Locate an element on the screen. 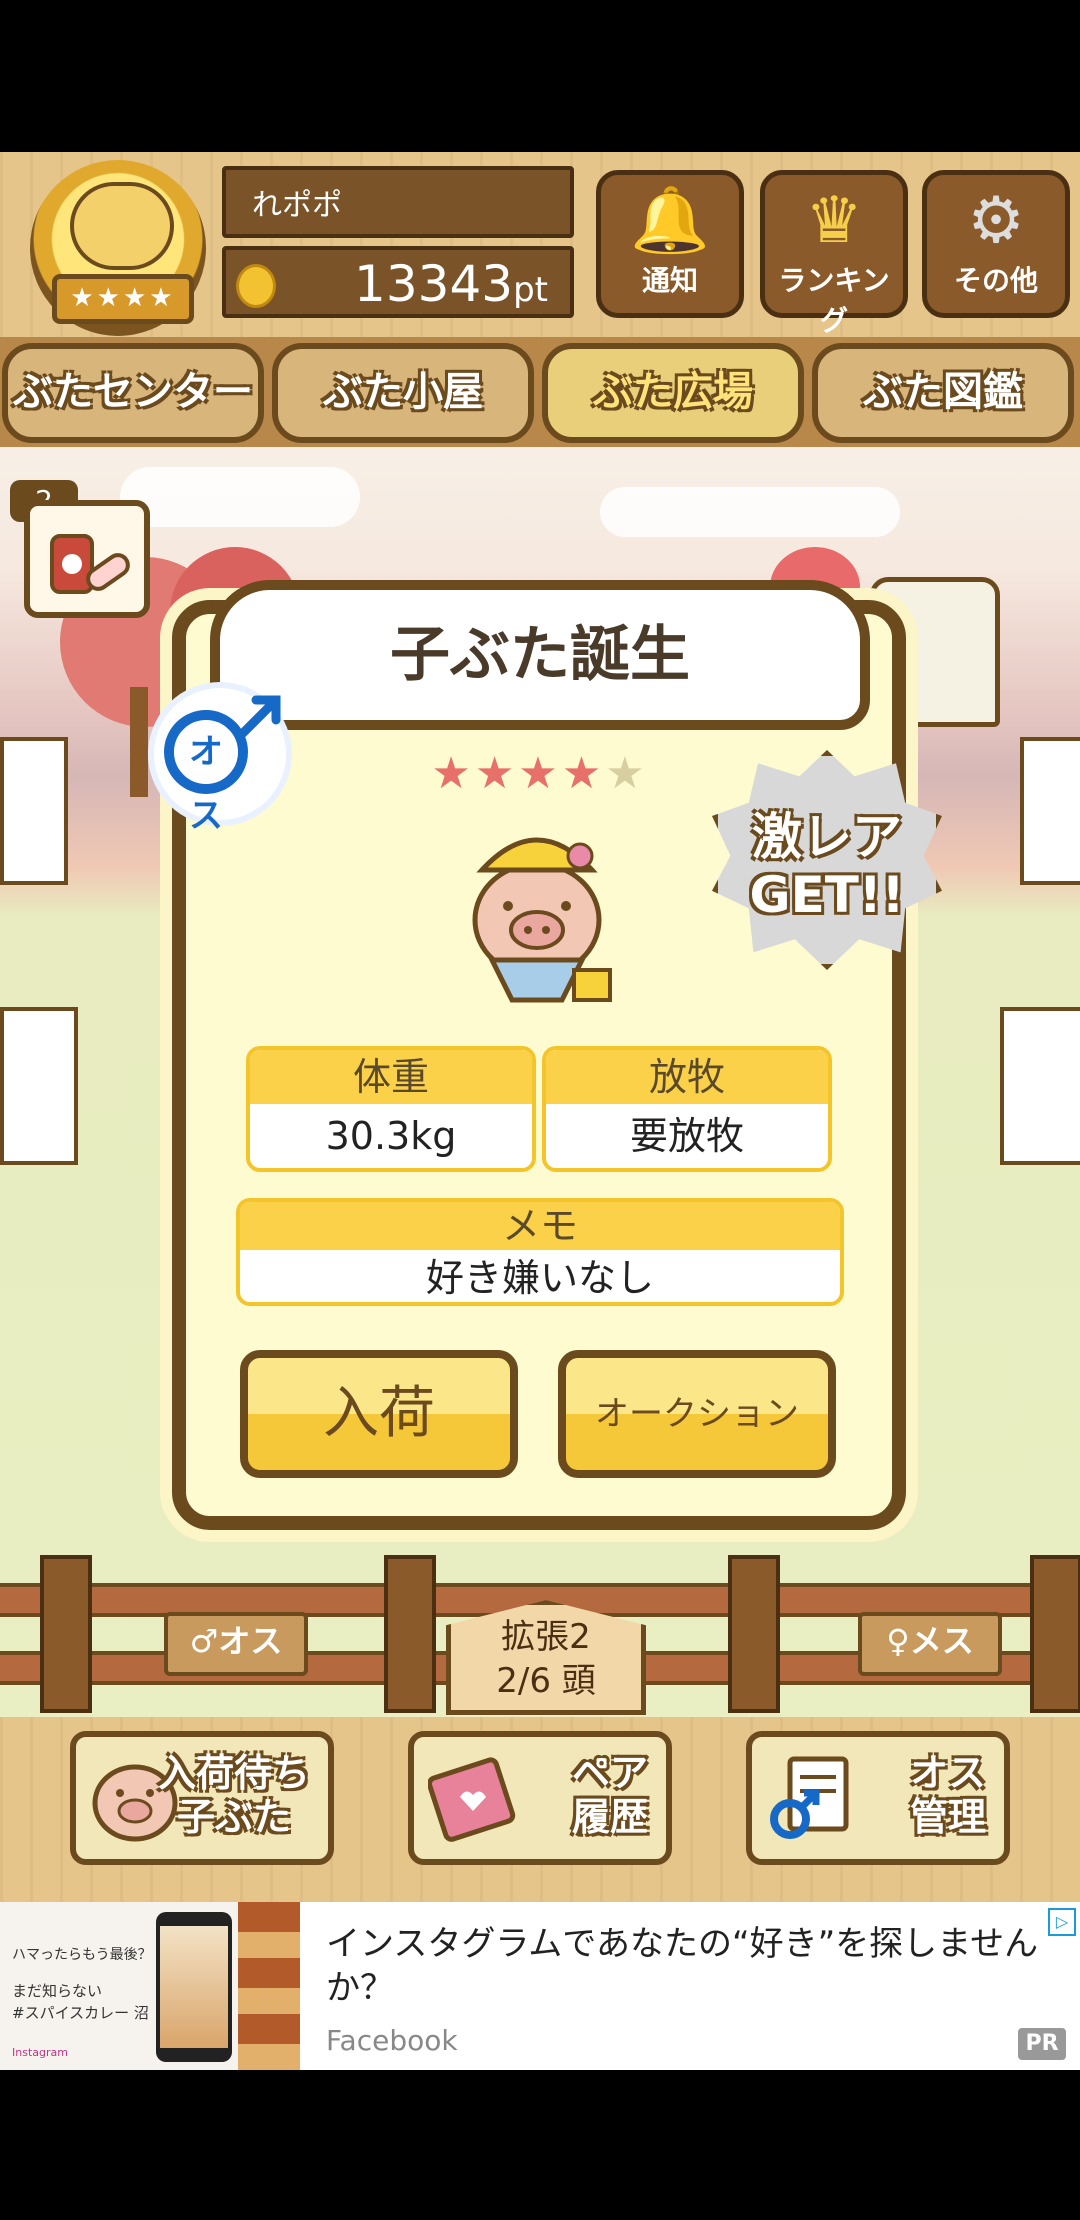 Image resolution: width=1080 pixels, height=2220 pixels. rare-line1: 激レア is located at coordinates (827, 837).